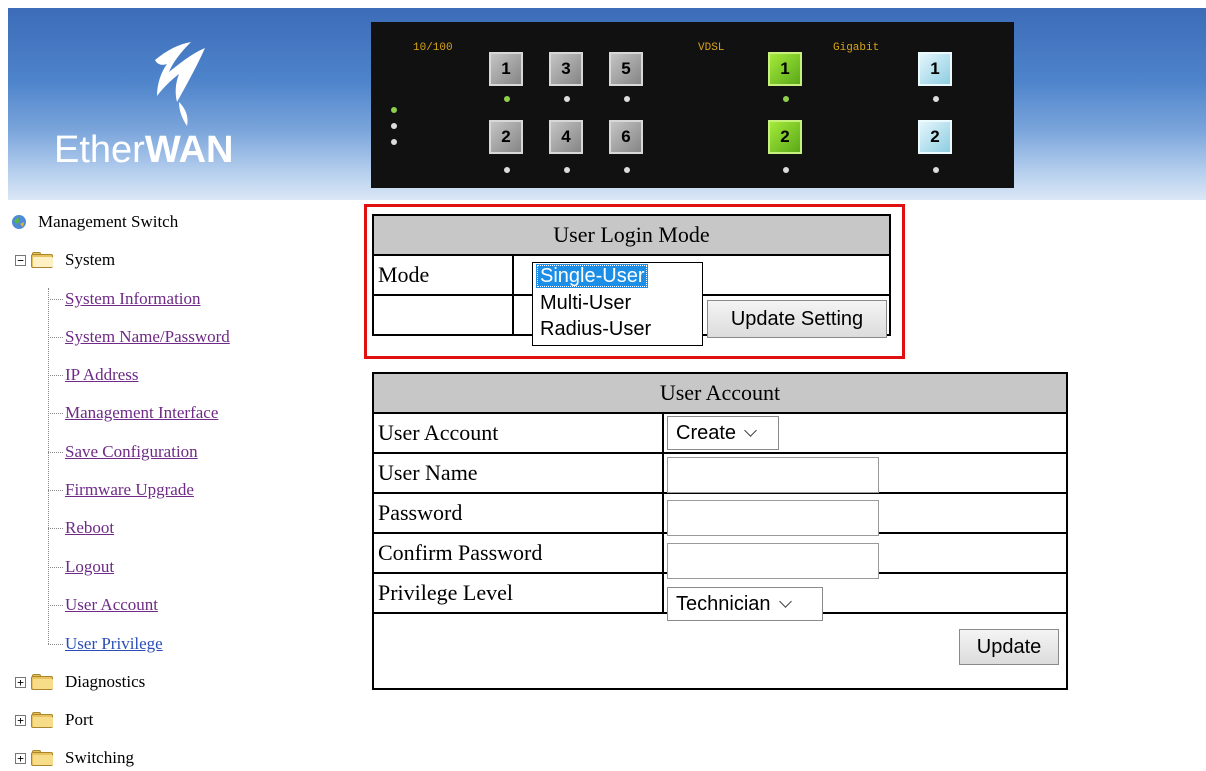  What do you see at coordinates (147, 337) in the screenshot?
I see `sidebar-link-system-name-password: System Name/Password` at bounding box center [147, 337].